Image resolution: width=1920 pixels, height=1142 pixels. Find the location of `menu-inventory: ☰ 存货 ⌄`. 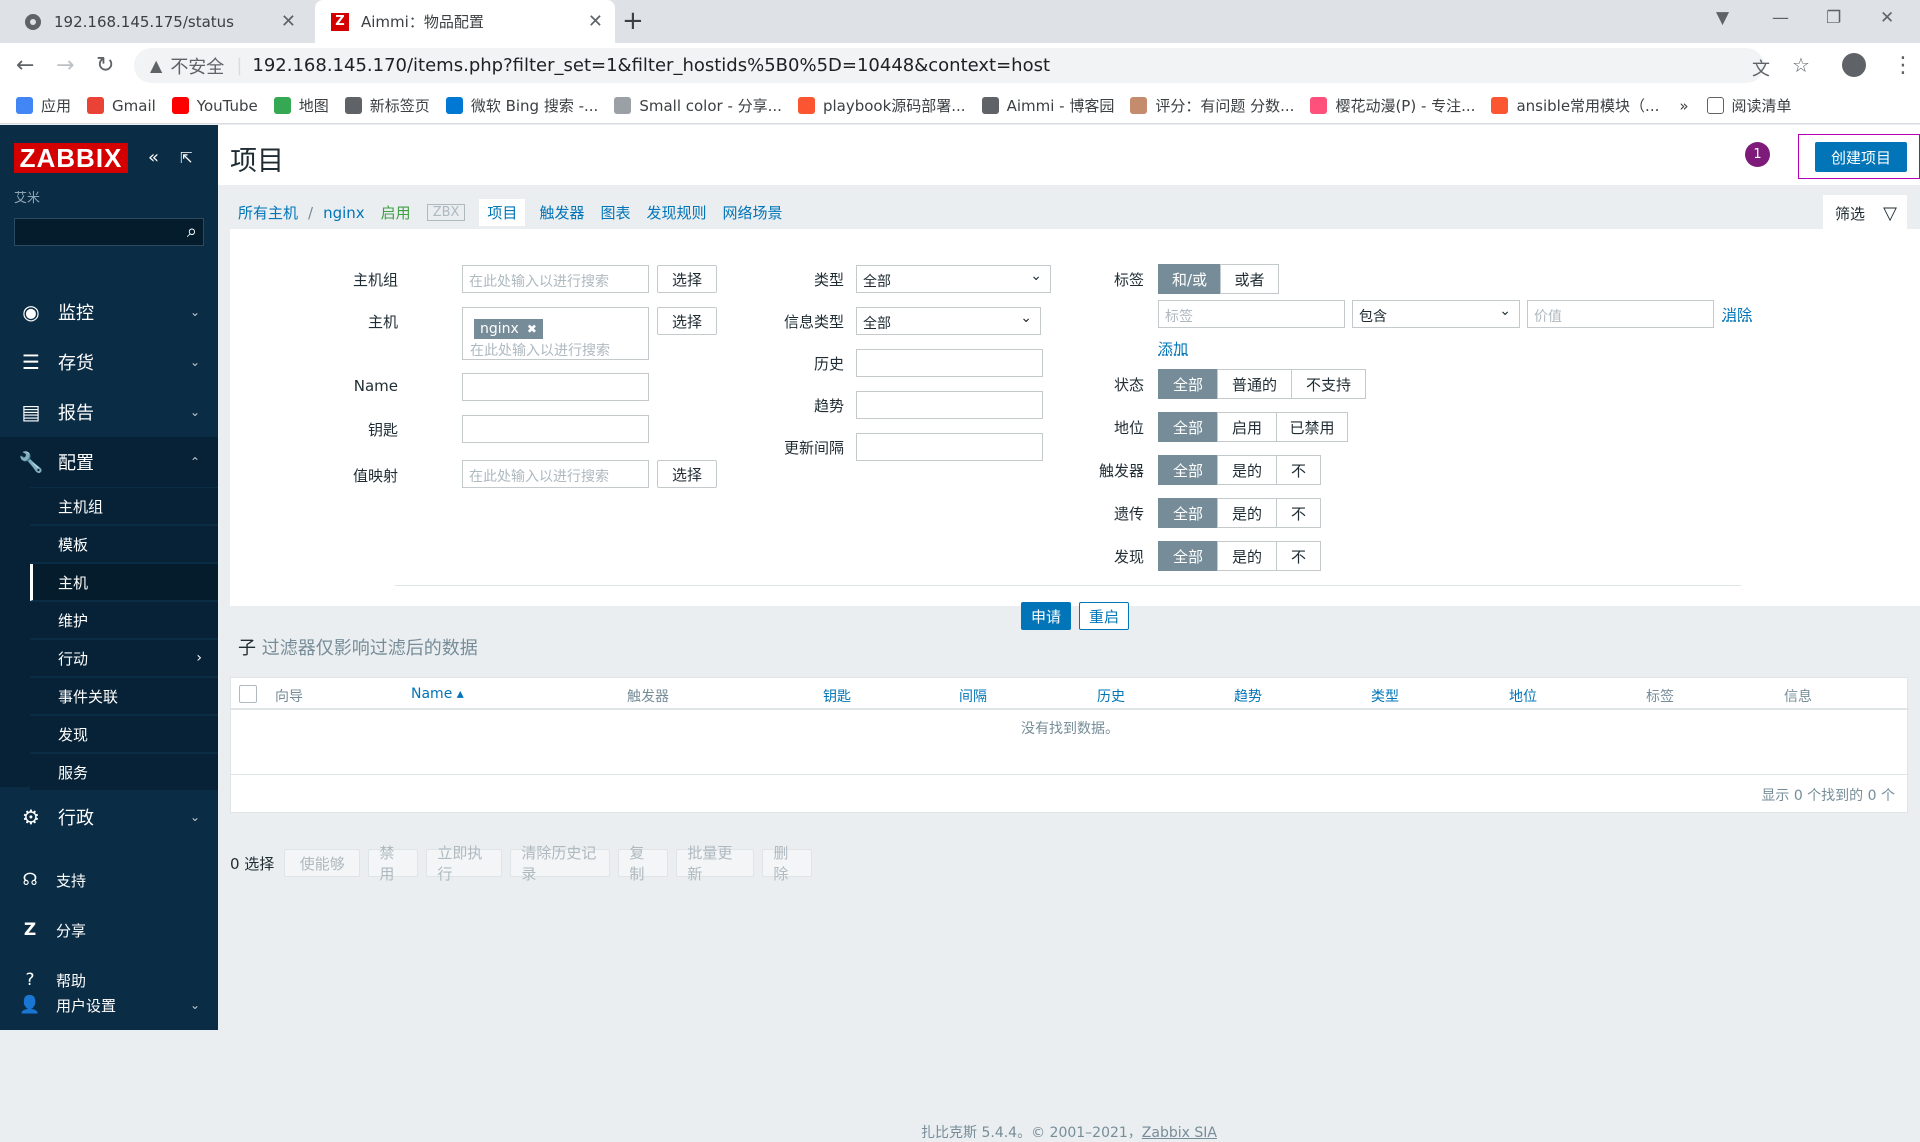

menu-inventory: ☰ 存货 ⌄ is located at coordinates (109, 362).